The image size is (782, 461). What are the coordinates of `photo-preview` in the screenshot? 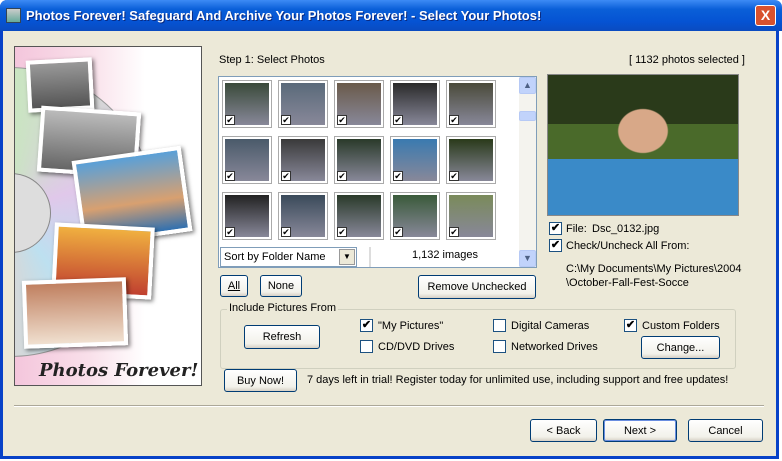 It's located at (643, 145).